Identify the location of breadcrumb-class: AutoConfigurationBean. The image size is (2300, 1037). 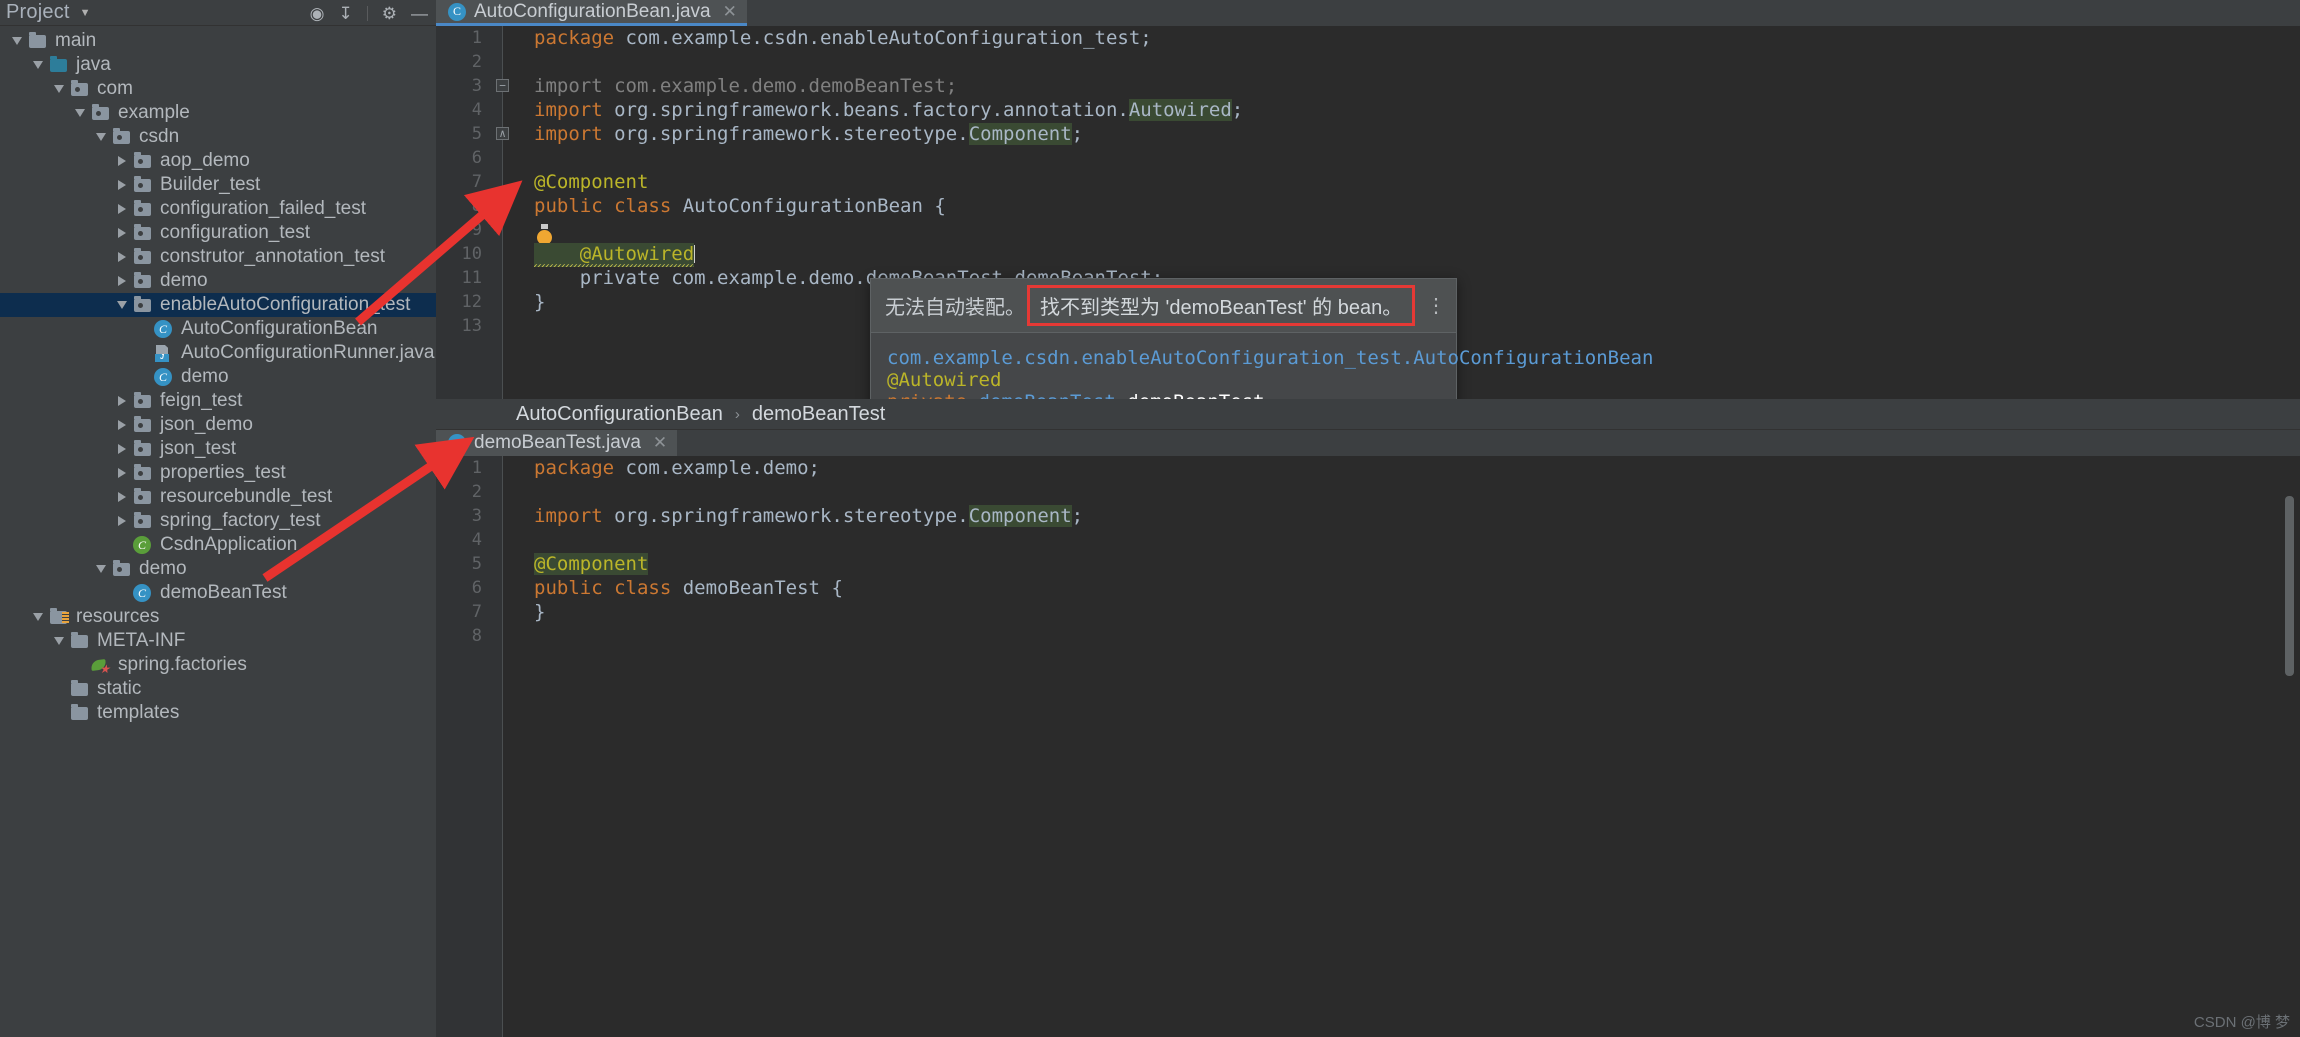
(619, 414).